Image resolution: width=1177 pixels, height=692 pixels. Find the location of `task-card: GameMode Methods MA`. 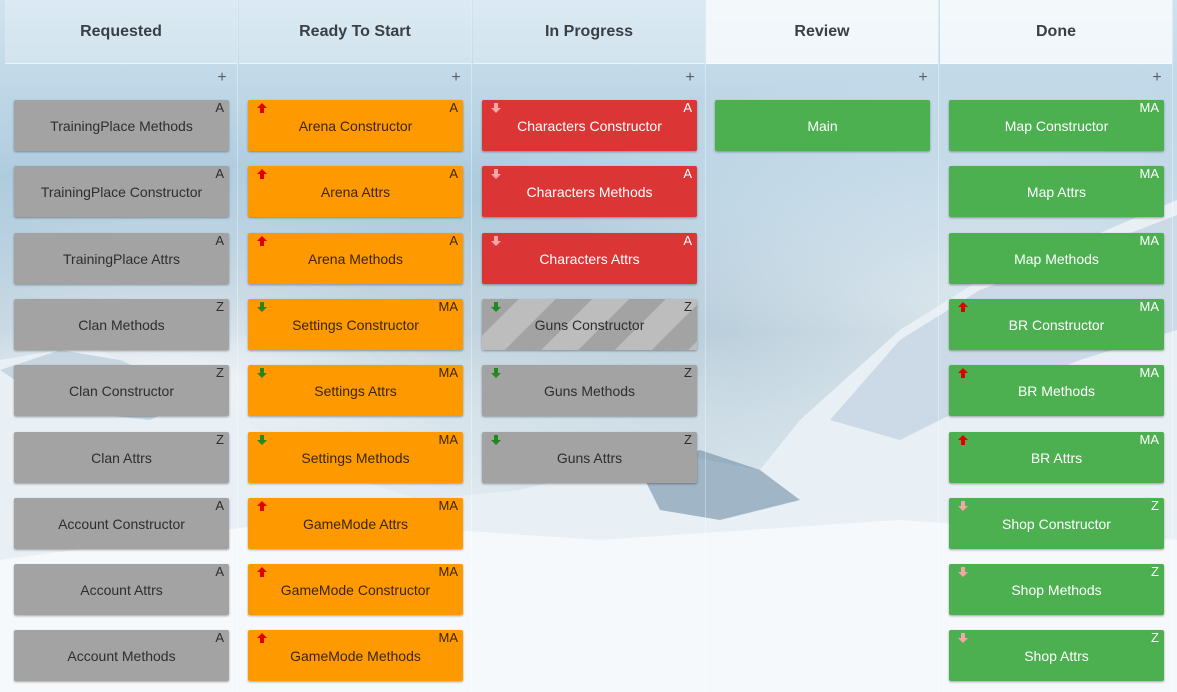

task-card: GameMode Methods MA is located at coordinates (355, 655).